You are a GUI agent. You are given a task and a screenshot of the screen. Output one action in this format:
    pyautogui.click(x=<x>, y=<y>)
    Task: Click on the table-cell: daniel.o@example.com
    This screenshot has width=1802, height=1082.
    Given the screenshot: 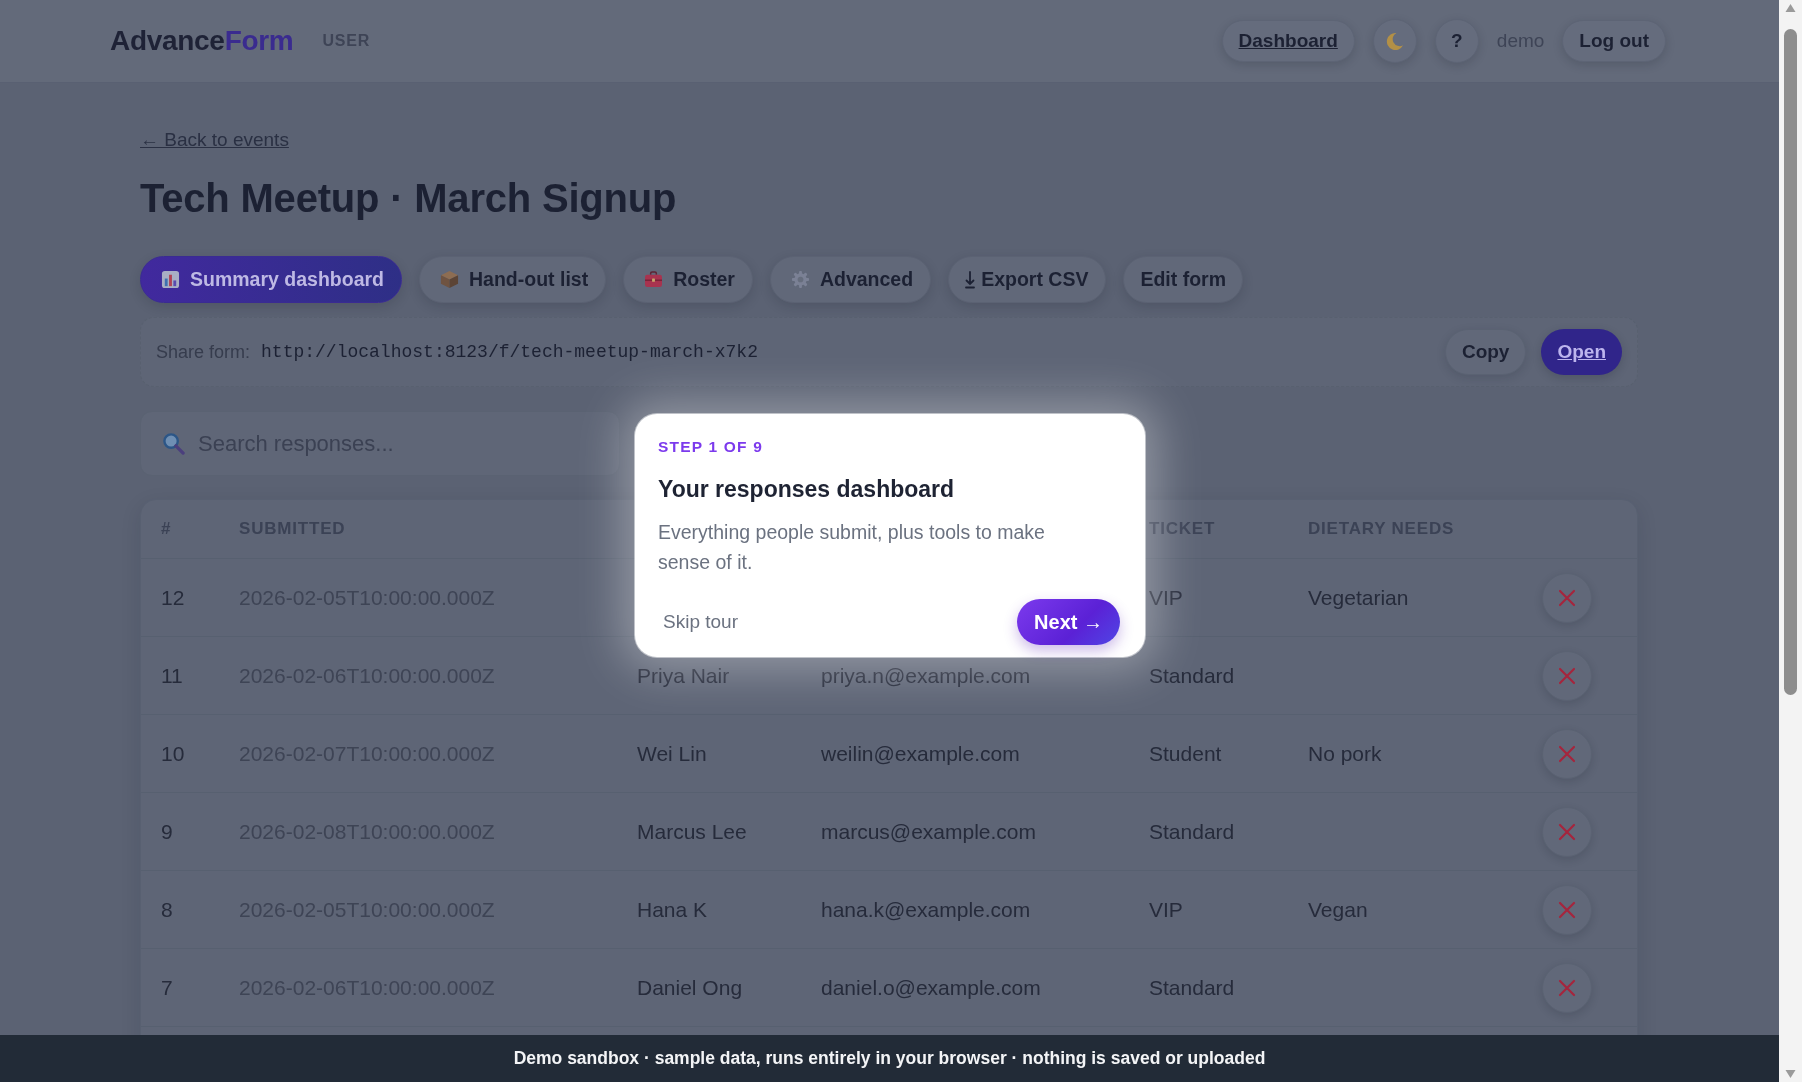 What is the action you would take?
    pyautogui.click(x=931, y=987)
    